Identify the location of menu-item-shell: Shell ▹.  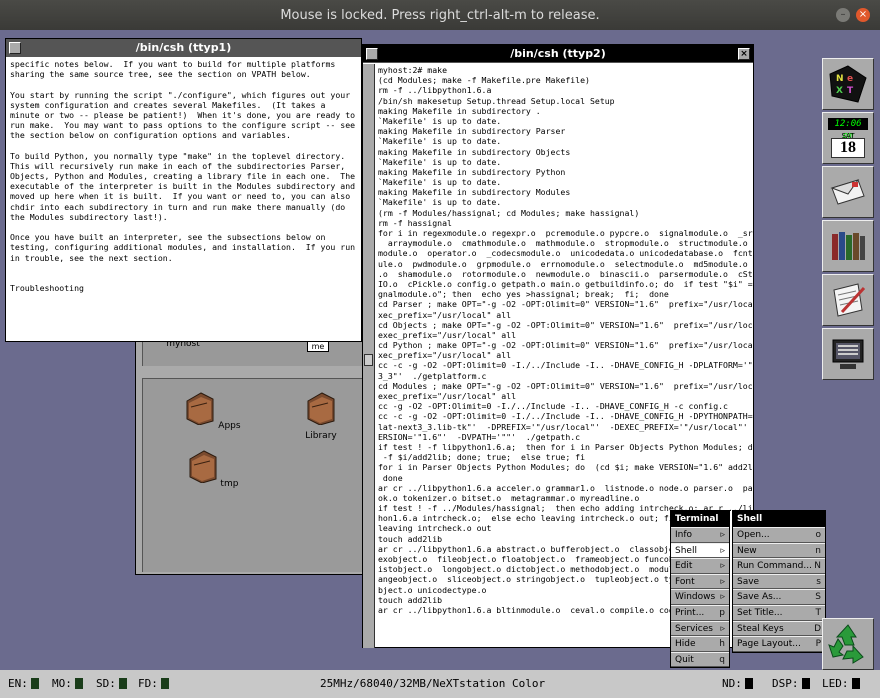
(700, 550).